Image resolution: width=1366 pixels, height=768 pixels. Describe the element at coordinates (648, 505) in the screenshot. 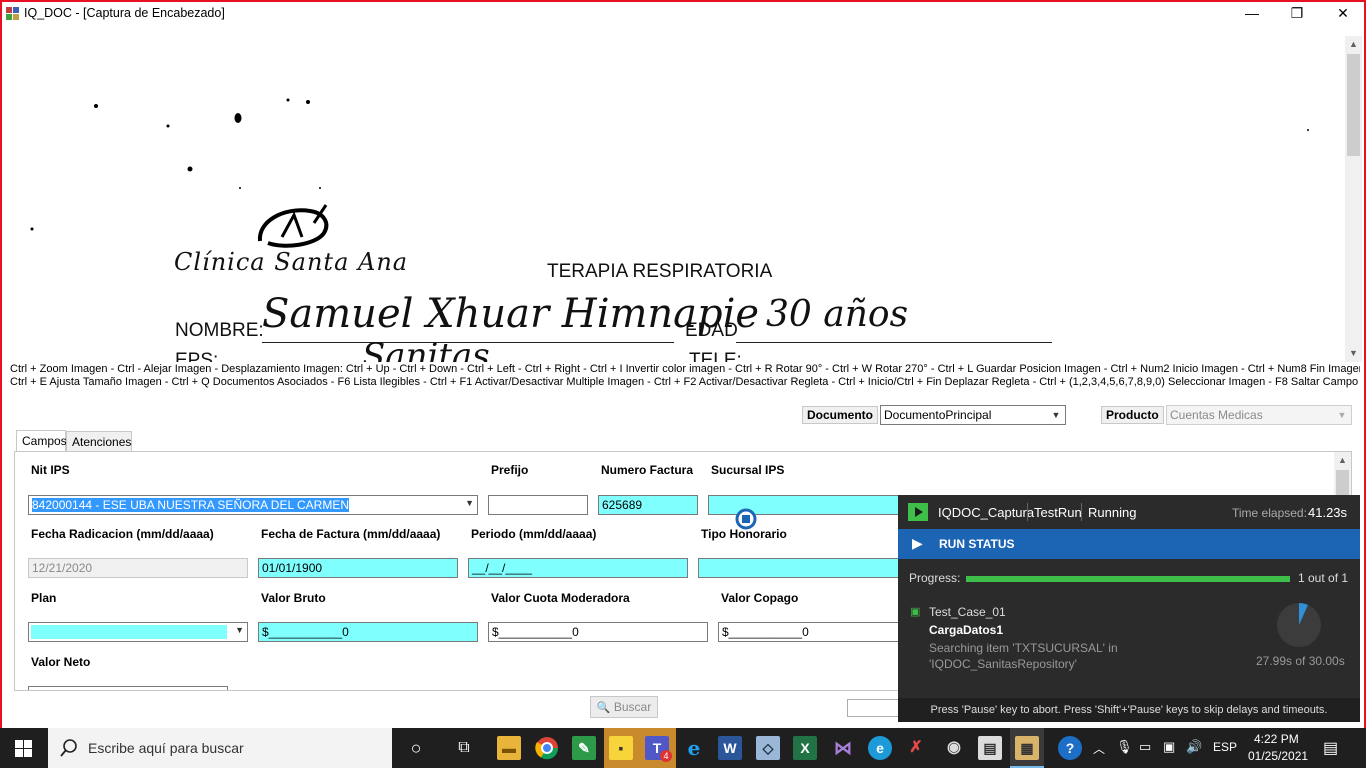

I see `numero-factura-input: 625689` at that location.